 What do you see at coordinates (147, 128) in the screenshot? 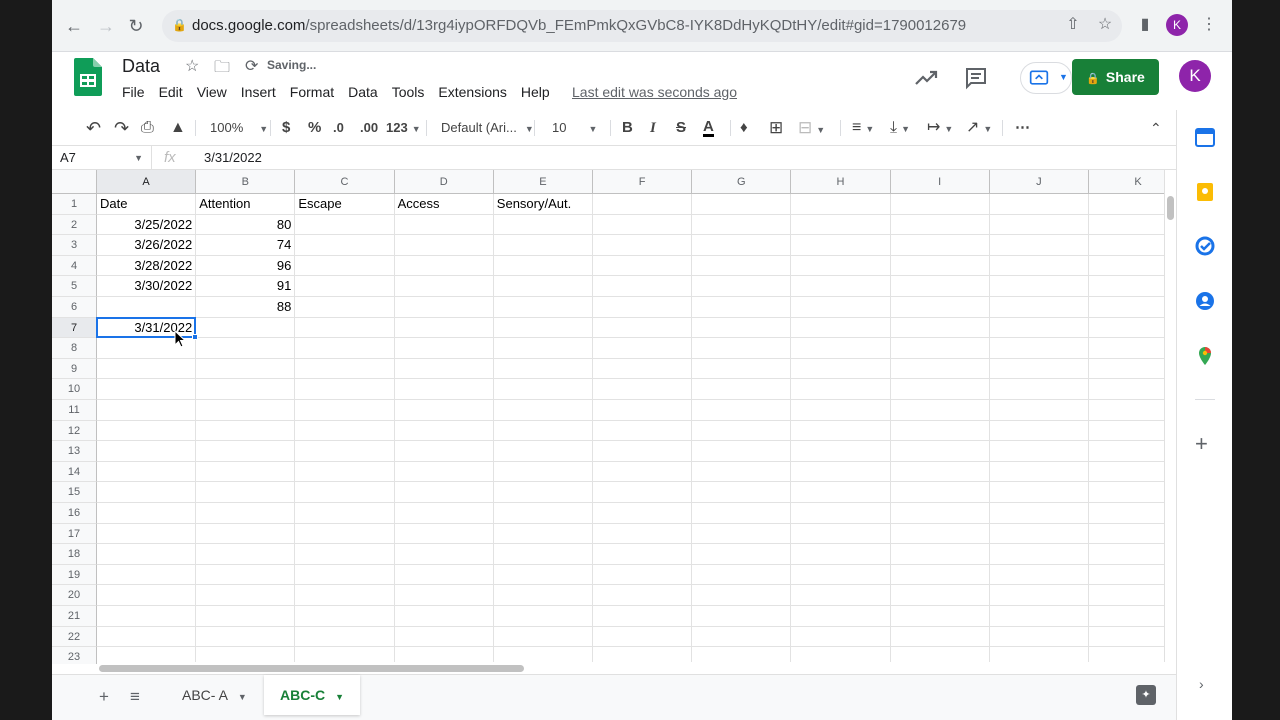
I see `print-icon: ⎙` at bounding box center [147, 128].